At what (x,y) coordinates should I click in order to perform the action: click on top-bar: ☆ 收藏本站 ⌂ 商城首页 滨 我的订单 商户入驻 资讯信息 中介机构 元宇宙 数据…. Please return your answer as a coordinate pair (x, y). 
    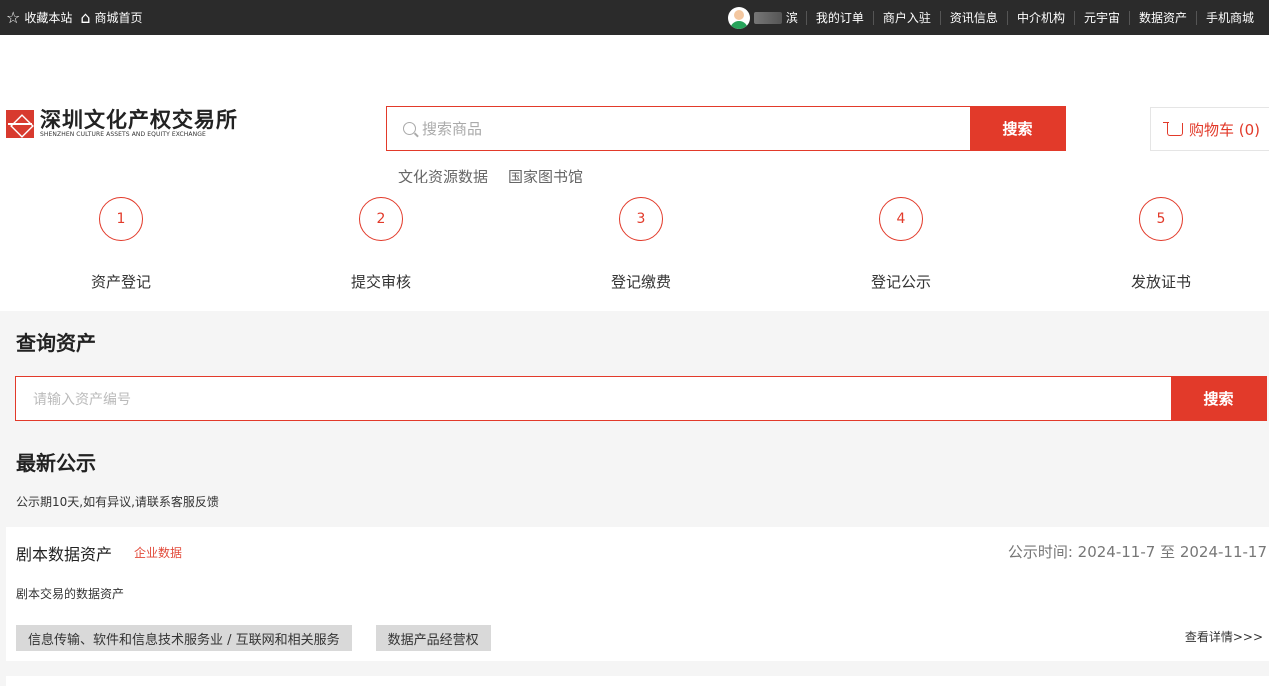
    Looking at the image, I should click on (634, 17).